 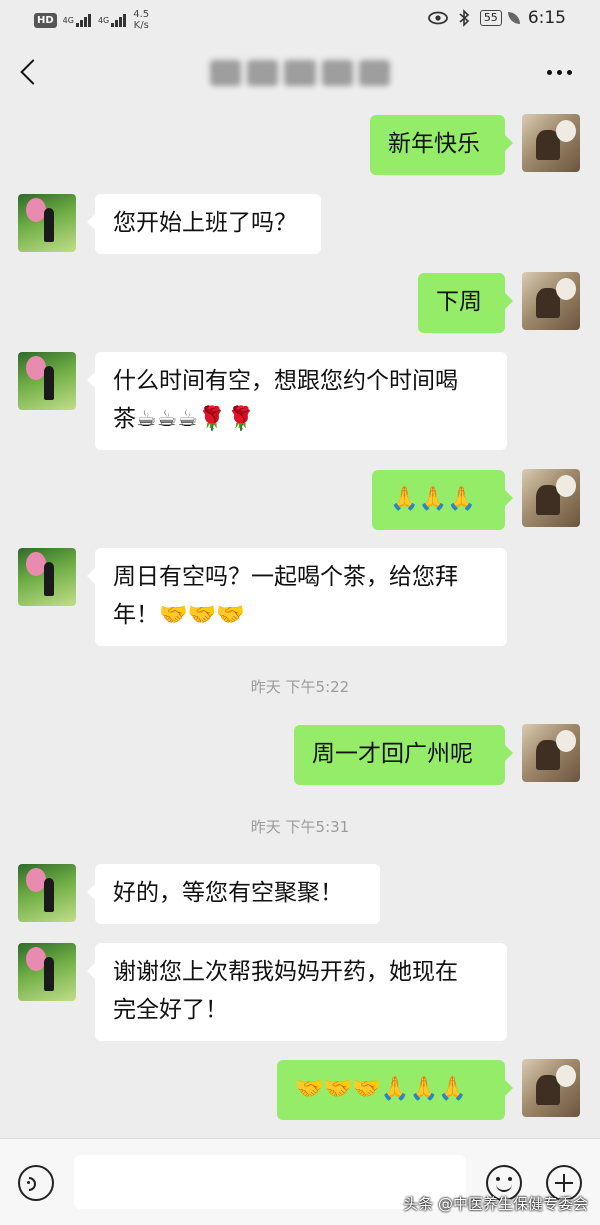 What do you see at coordinates (300, 19) in the screenshot?
I see `status-bar: HD 4G 4G 4.5 K/s 55 6:15` at bounding box center [300, 19].